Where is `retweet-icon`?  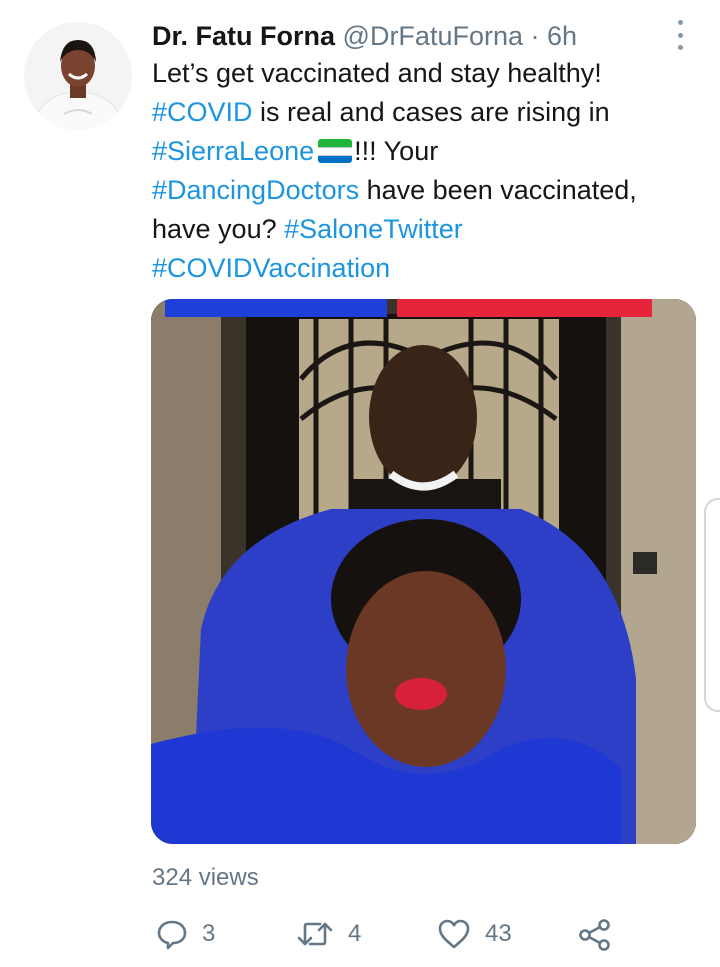
retweet-icon is located at coordinates (315, 934).